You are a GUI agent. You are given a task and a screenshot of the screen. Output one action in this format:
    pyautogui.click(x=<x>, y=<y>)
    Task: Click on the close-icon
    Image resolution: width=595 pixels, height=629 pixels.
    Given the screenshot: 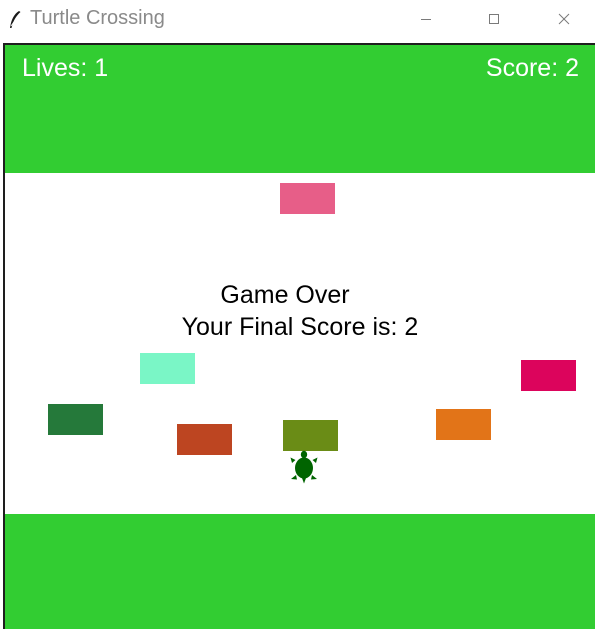 What is the action you would take?
    pyautogui.click(x=564, y=19)
    